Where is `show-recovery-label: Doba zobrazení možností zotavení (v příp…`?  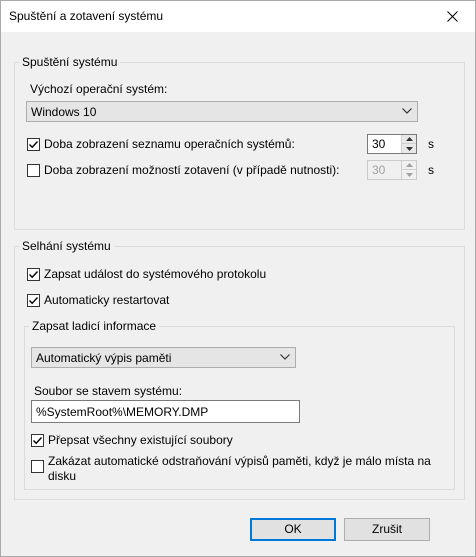 show-recovery-label: Doba zobrazení možností zotavení (v příp… is located at coordinates (192, 170).